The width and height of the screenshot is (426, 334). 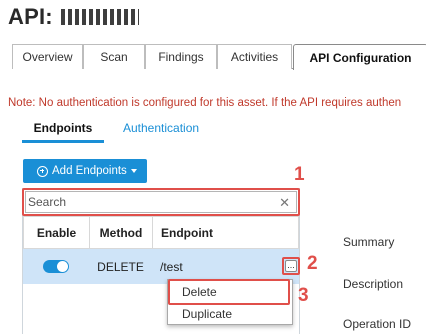 I want to click on annotation-box-more, so click(x=291, y=266).